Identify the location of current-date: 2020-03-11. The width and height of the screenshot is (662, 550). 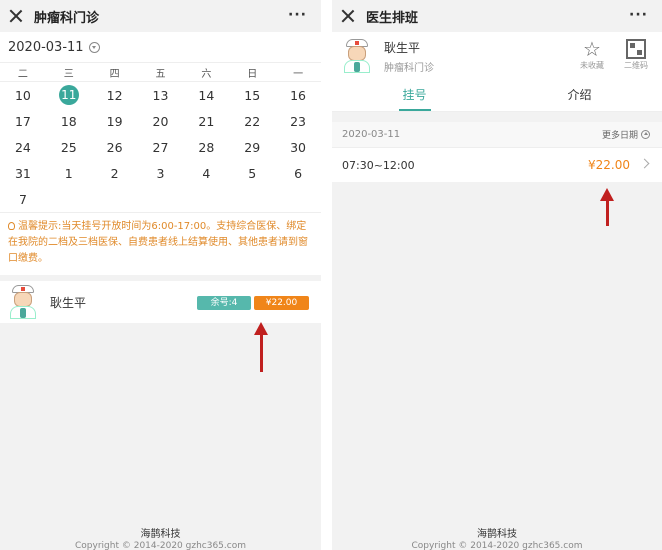
(46, 47).